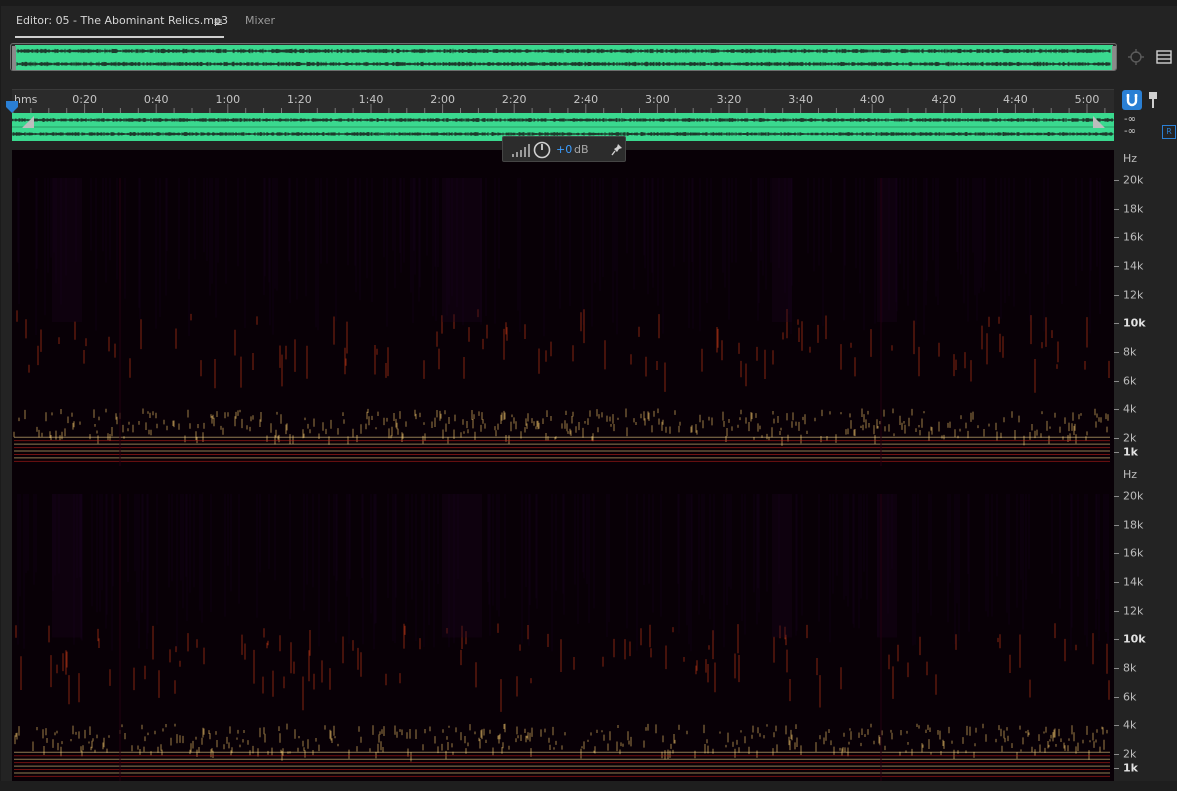  What do you see at coordinates (1164, 57) in the screenshot?
I see `list-view-icon` at bounding box center [1164, 57].